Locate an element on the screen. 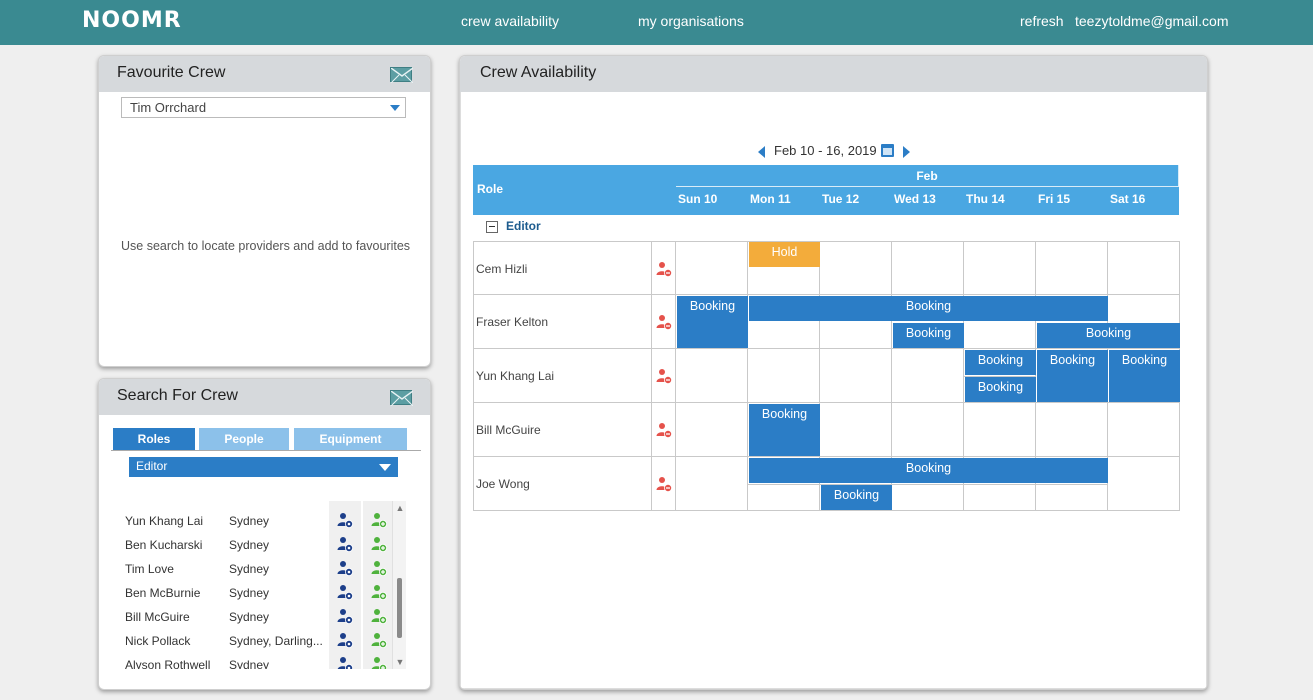 The height and width of the screenshot is (700, 1313). refresh-link: refresh is located at coordinates (1042, 21).